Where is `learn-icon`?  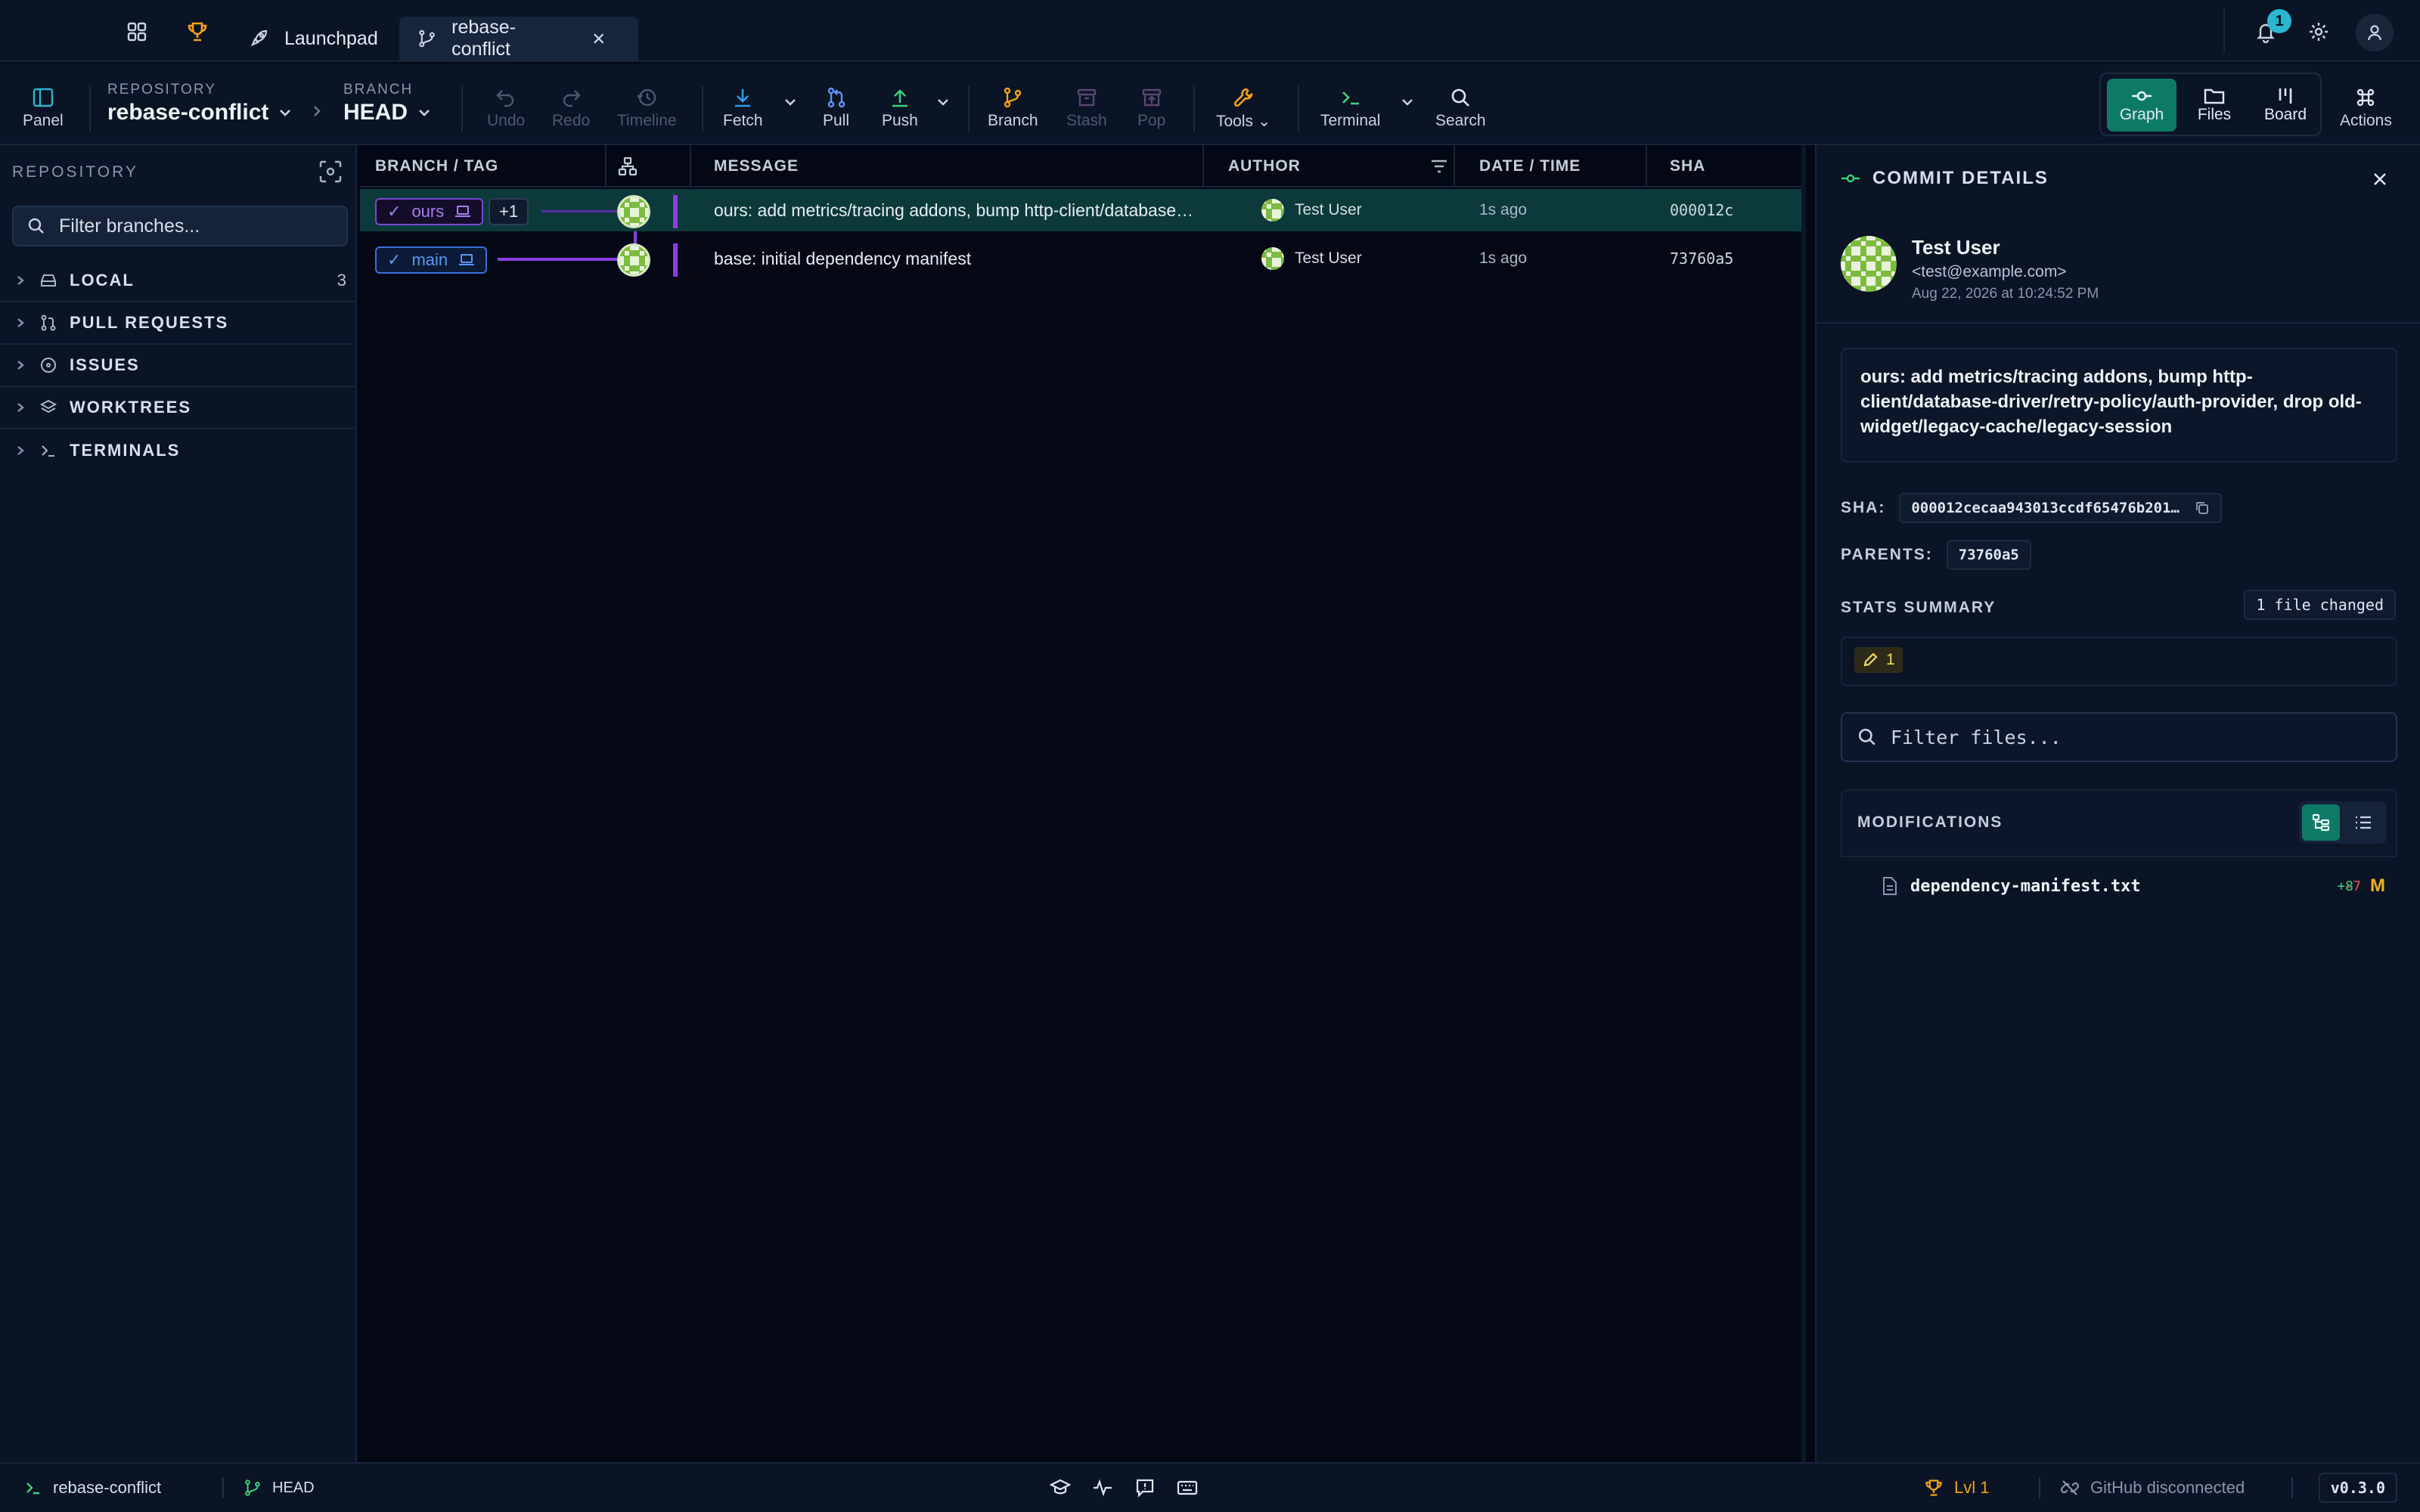 learn-icon is located at coordinates (1065, 1488).